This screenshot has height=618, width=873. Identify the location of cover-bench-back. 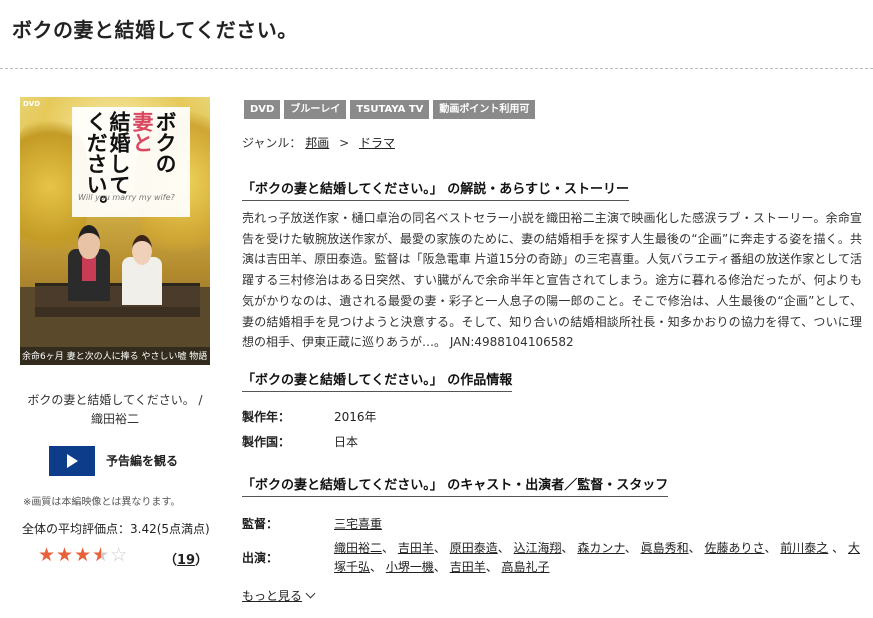
(117, 296).